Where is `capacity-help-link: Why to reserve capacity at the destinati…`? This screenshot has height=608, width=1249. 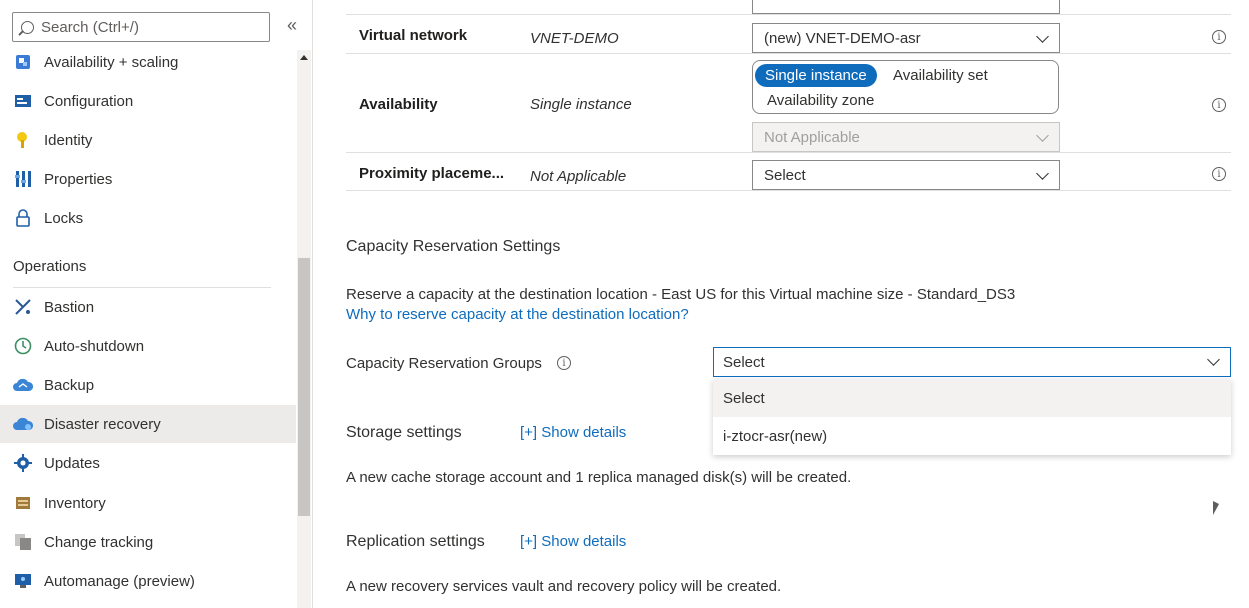 capacity-help-link: Why to reserve capacity at the destinati… is located at coordinates (517, 314).